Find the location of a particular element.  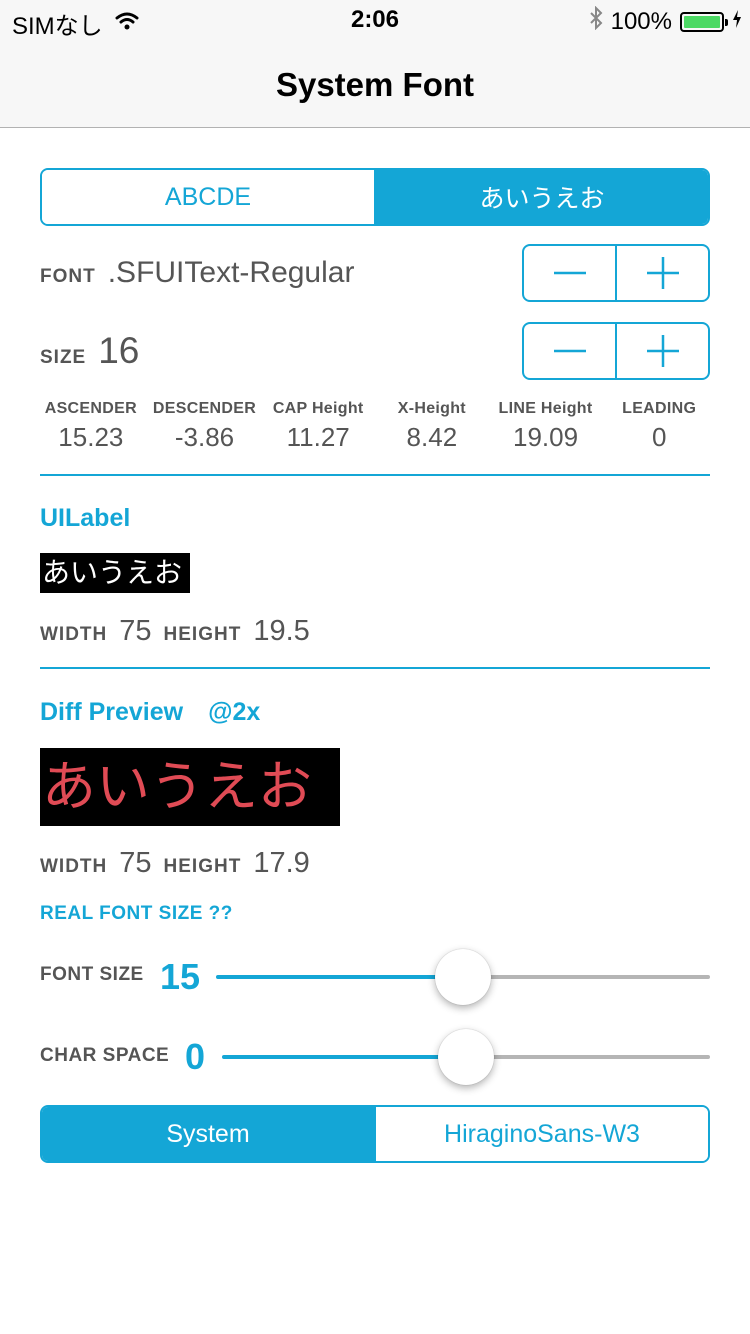

battery-icon is located at coordinates (704, 21).